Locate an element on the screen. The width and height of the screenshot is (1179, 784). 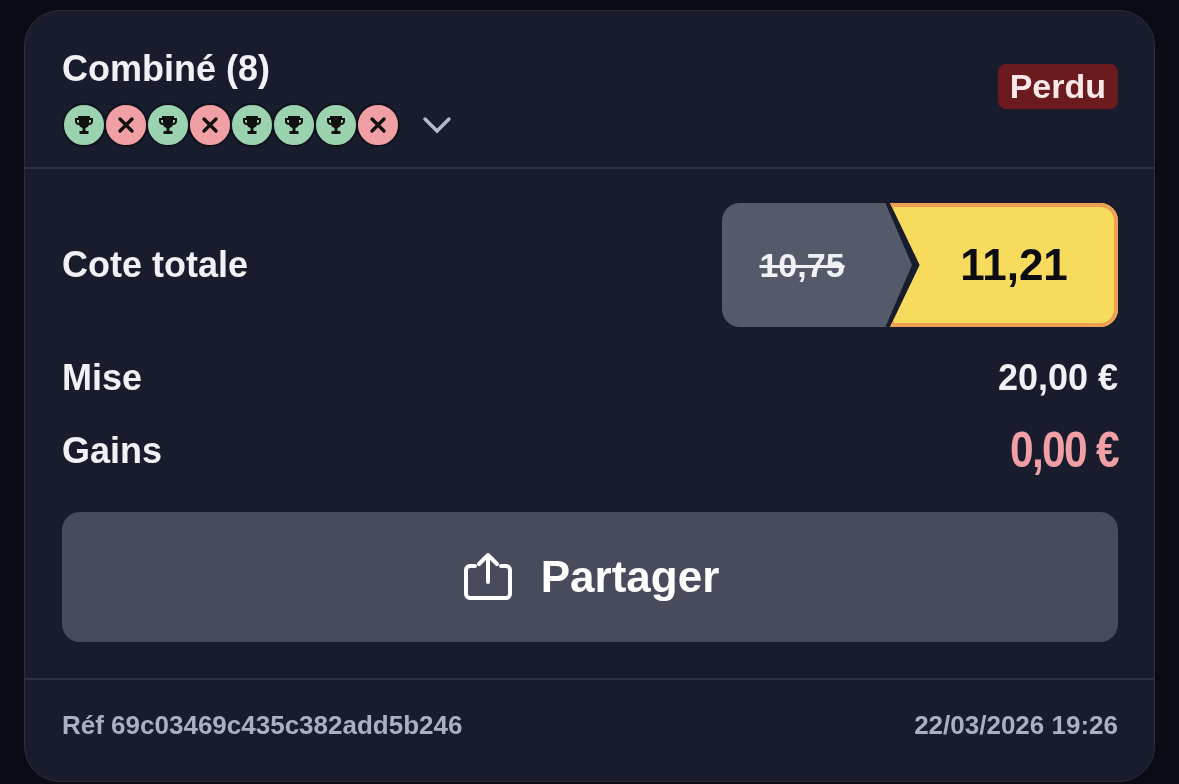
boosted-odds: 11,21 is located at coordinates (1004, 265).